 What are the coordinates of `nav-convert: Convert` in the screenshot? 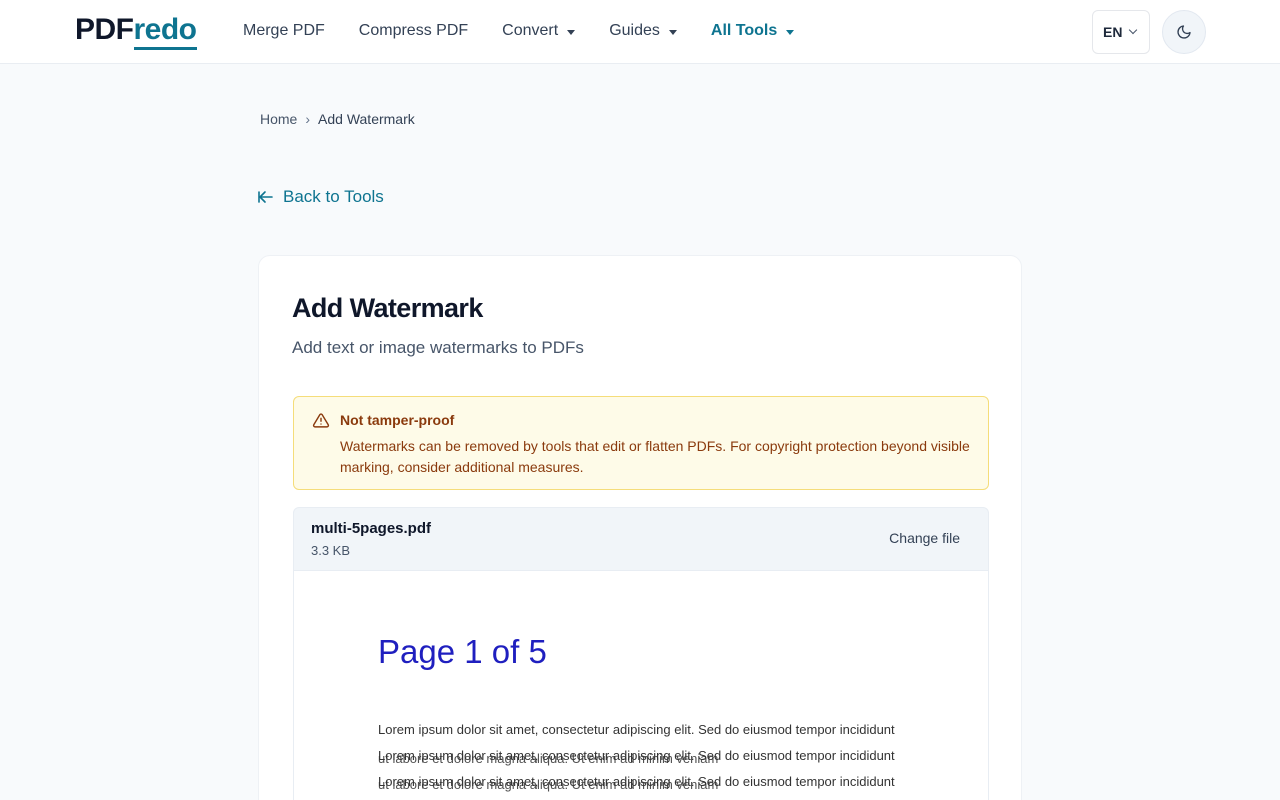 It's located at (539, 31).